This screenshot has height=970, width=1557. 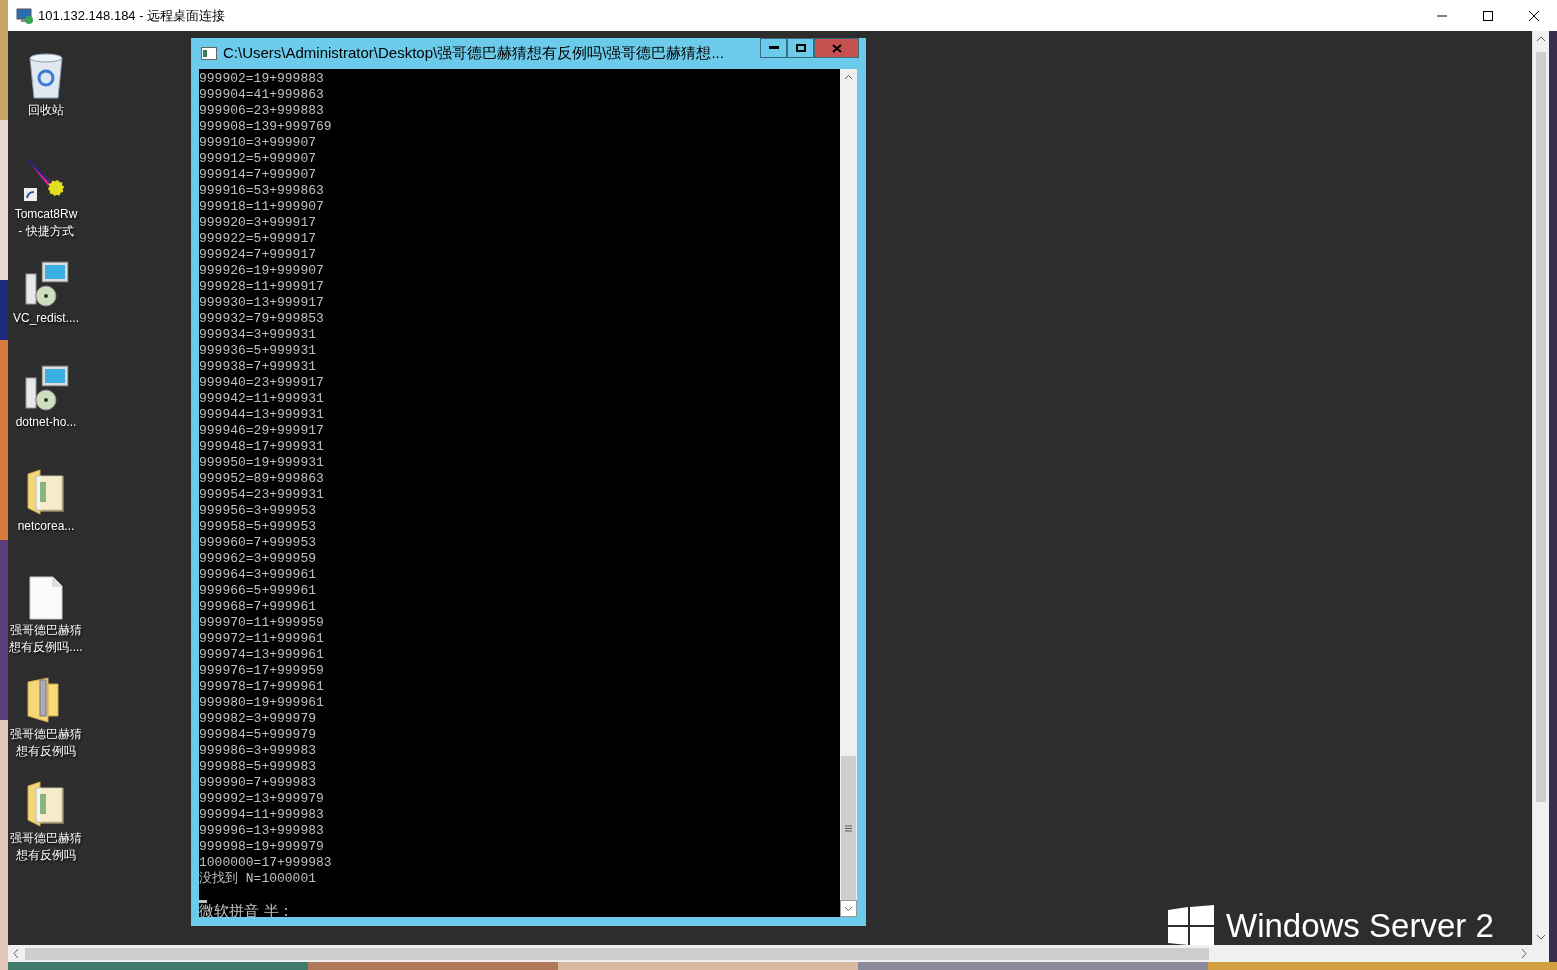 I want to click on console-line: 999998=19+999979, so click(x=262, y=847).